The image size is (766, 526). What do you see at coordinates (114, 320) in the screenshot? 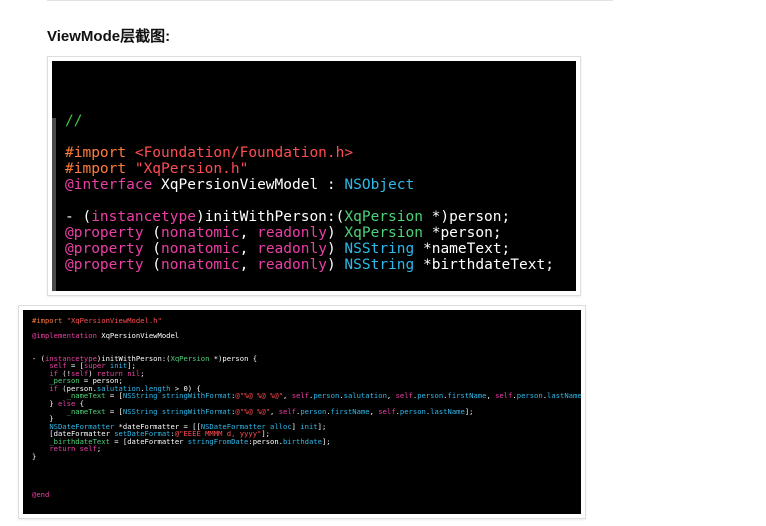
I see `code-token: "XqPersionViewModel.h"` at bounding box center [114, 320].